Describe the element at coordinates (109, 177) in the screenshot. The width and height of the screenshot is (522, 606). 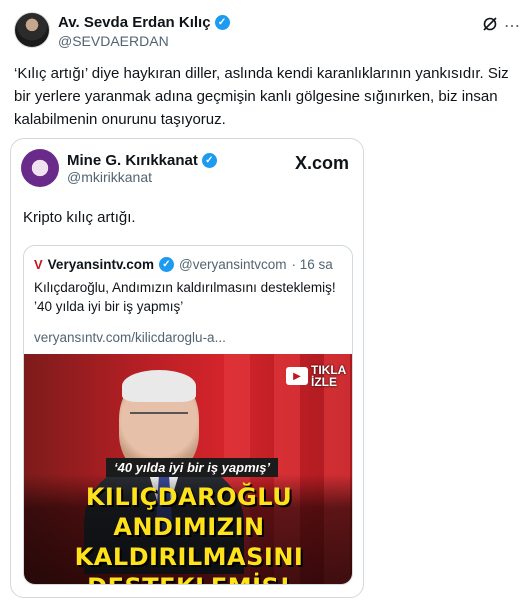
I see `embedded-author-handle: @mkirikkanat` at that location.